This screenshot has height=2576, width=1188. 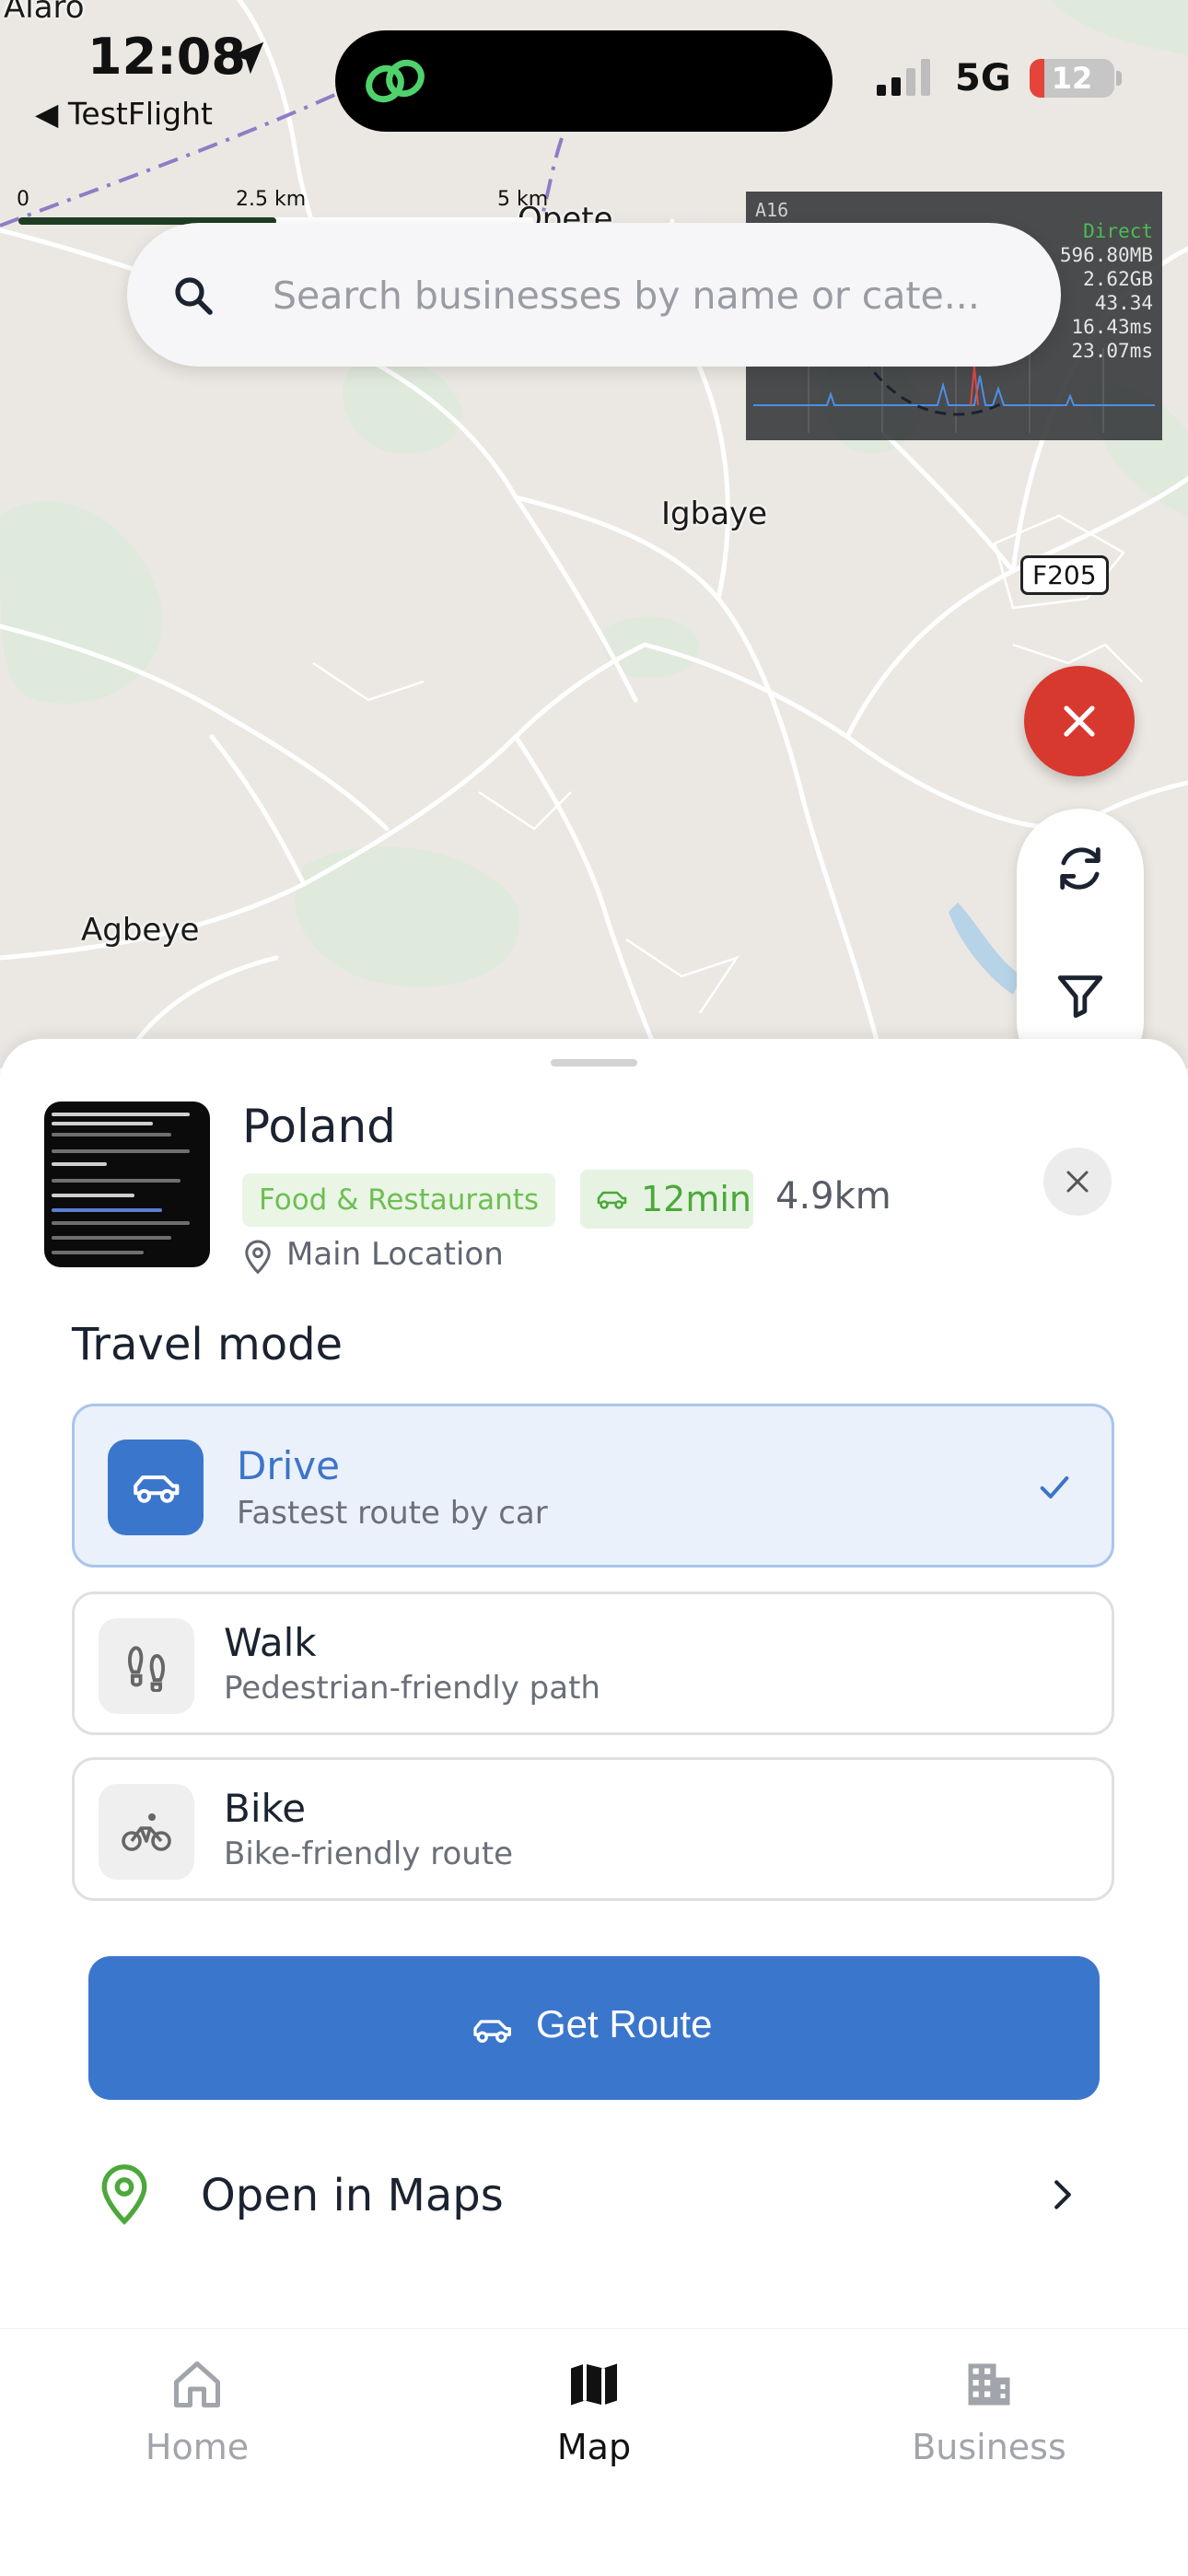 I want to click on perf-mode: Direct, so click(x=1118, y=231).